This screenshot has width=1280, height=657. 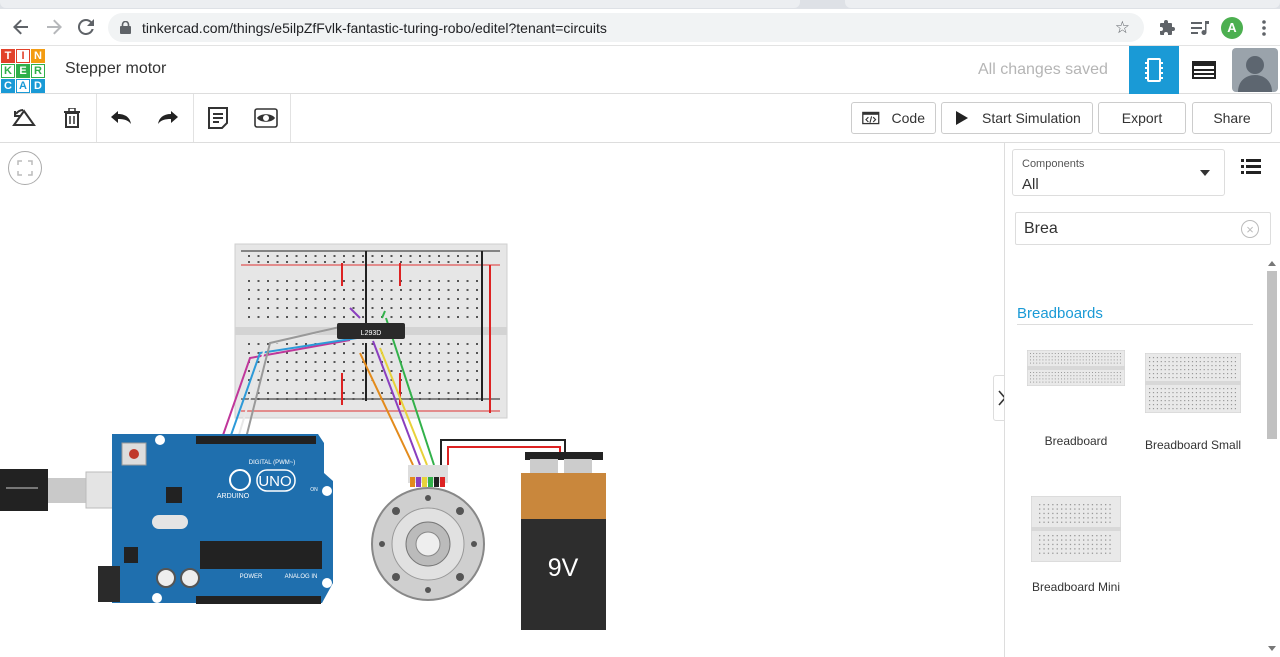 What do you see at coordinates (1076, 441) in the screenshot?
I see `component-item-label: Breadboard` at bounding box center [1076, 441].